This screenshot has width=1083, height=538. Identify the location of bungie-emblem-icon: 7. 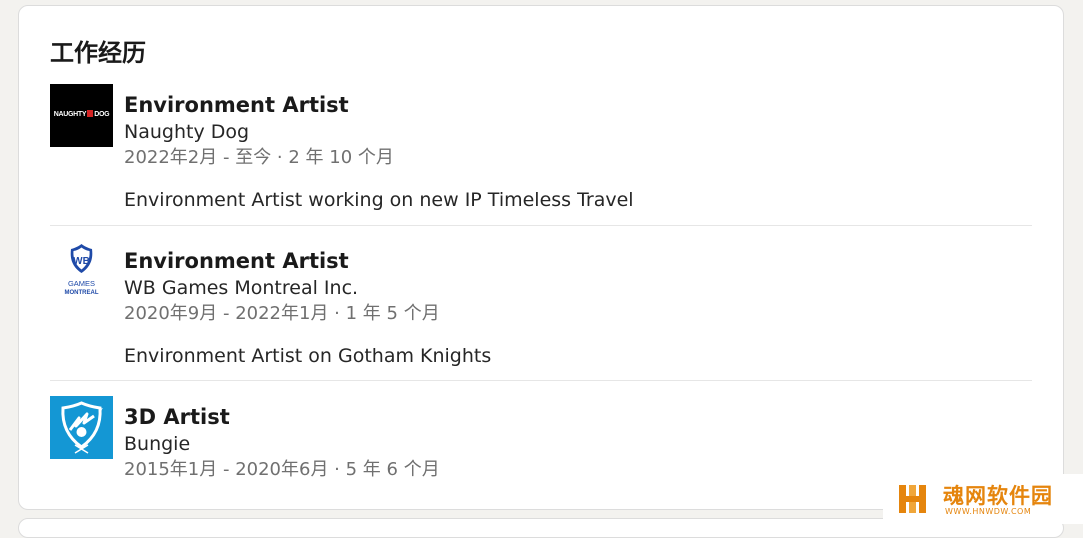
(82, 427).